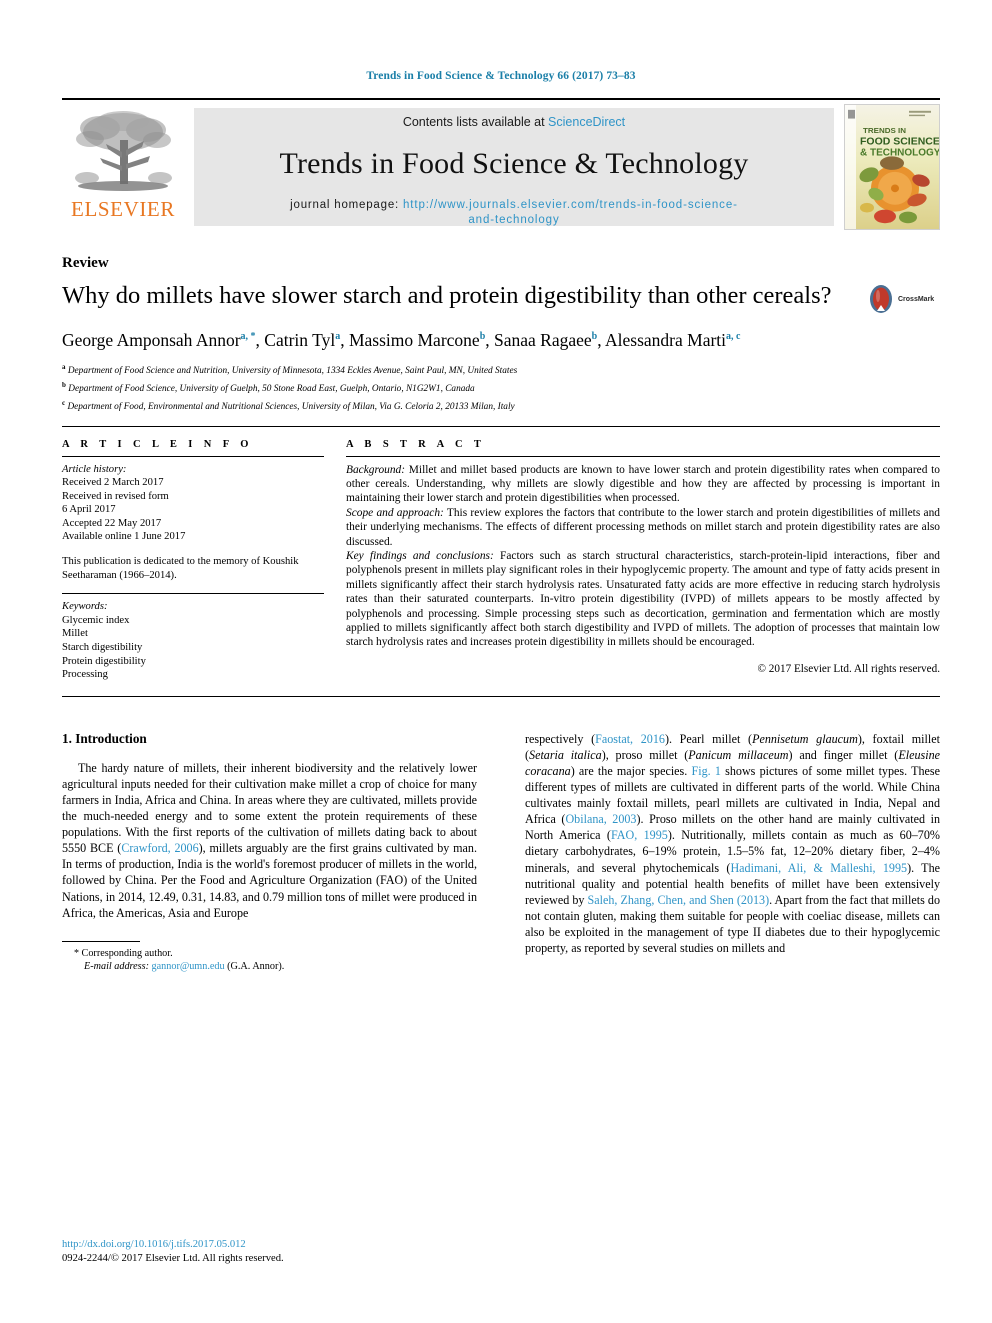 The height and width of the screenshot is (1323, 992). I want to click on elsevier-logo: ELSEVIER, so click(123, 166).